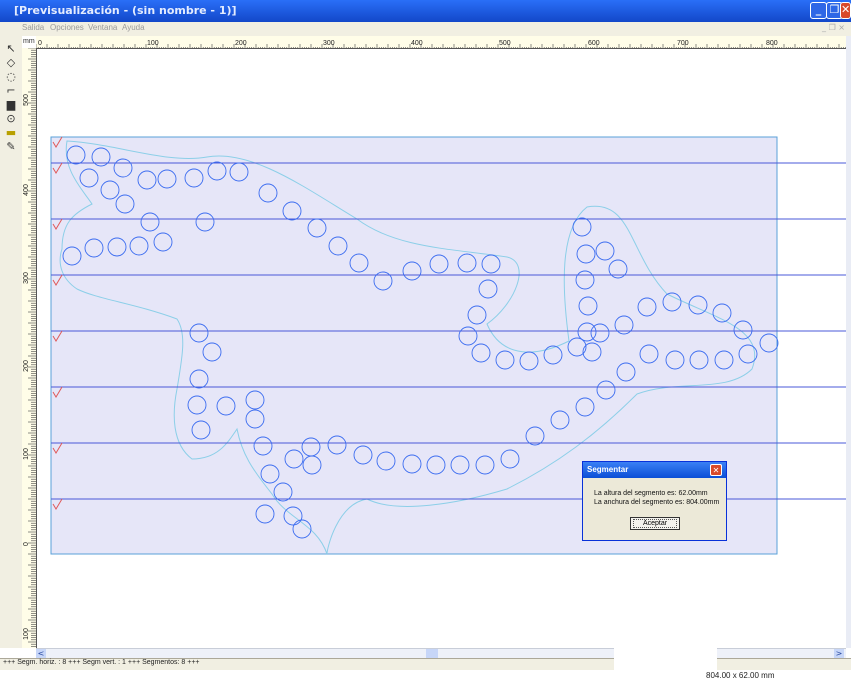 This screenshot has height=682, width=851. What do you see at coordinates (848, 342) in the screenshot?
I see `vertical-scrollbar` at bounding box center [848, 342].